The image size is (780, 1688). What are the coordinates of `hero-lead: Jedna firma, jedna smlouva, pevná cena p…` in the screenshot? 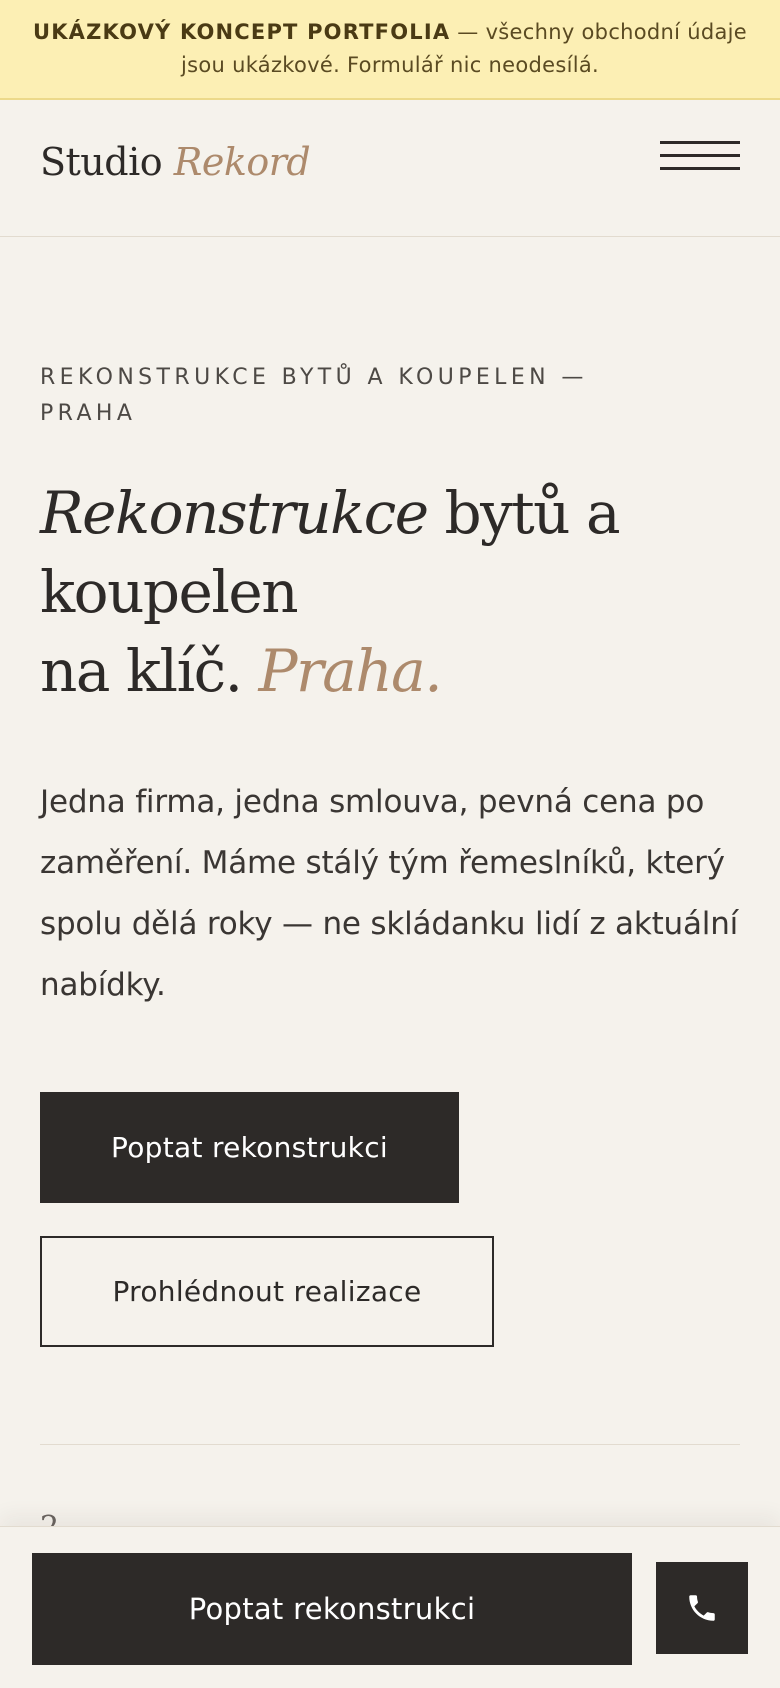 It's located at (389, 893).